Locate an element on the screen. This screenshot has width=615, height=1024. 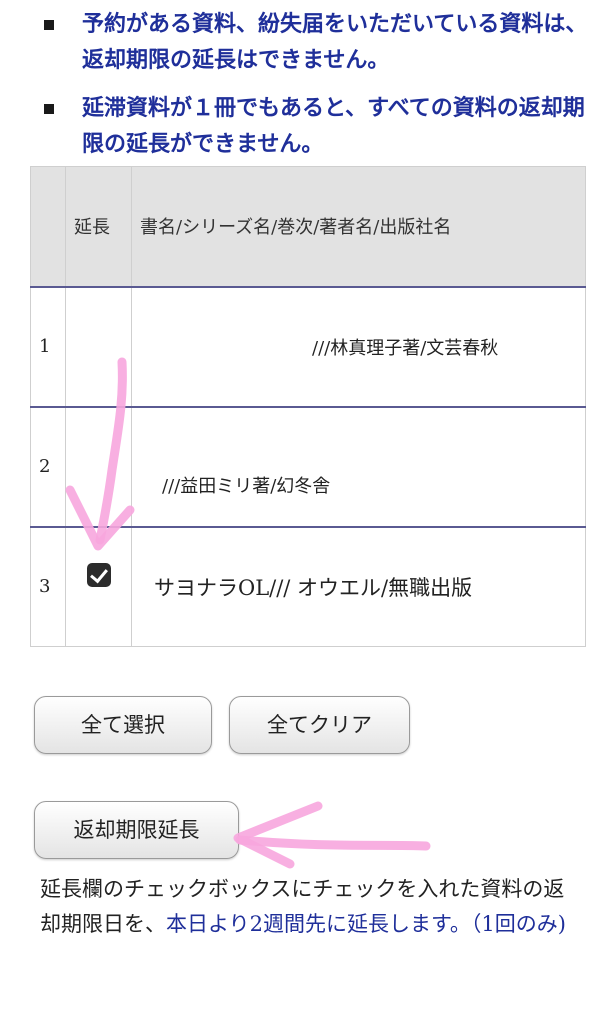
extend-due-date-button: 返却期限延長 is located at coordinates (136, 830).